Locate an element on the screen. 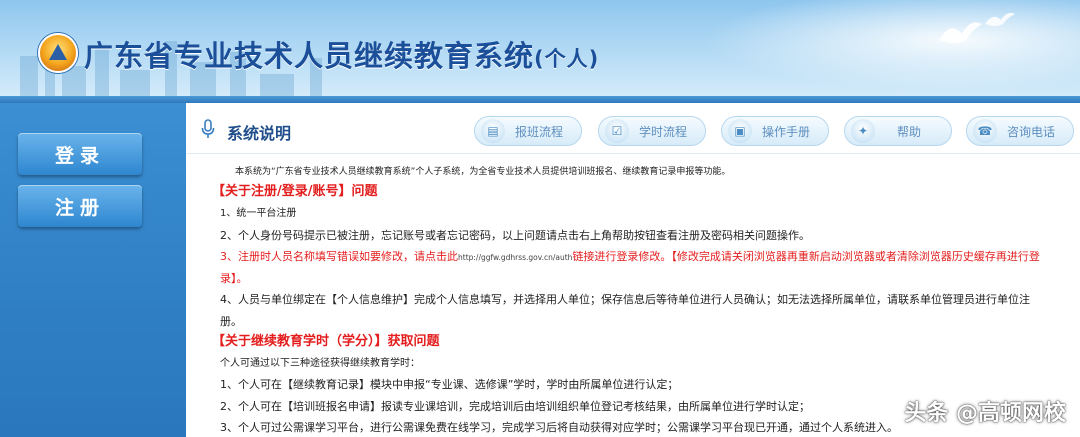 The width and height of the screenshot is (1080, 437). credit-hours-process-button: ☑ 学时流程 is located at coordinates (652, 131).